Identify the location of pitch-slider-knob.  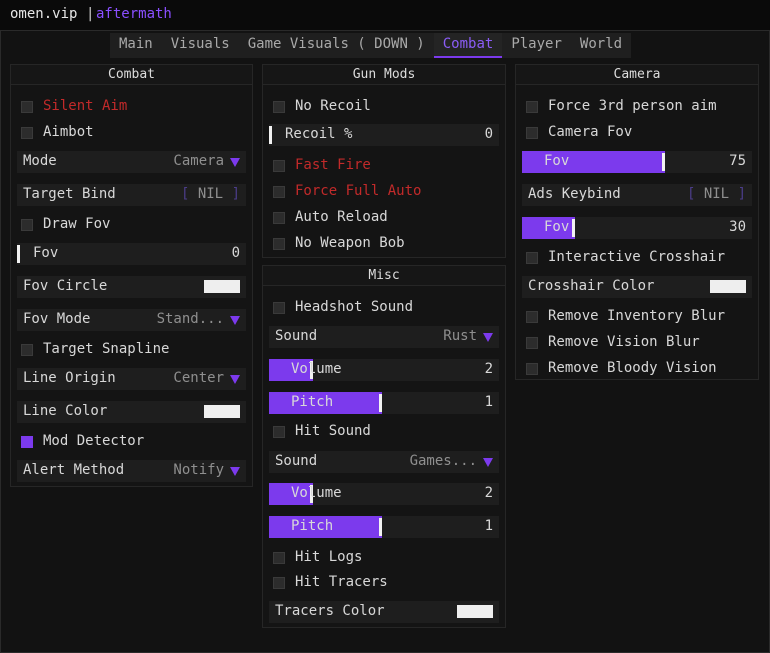
(380, 403).